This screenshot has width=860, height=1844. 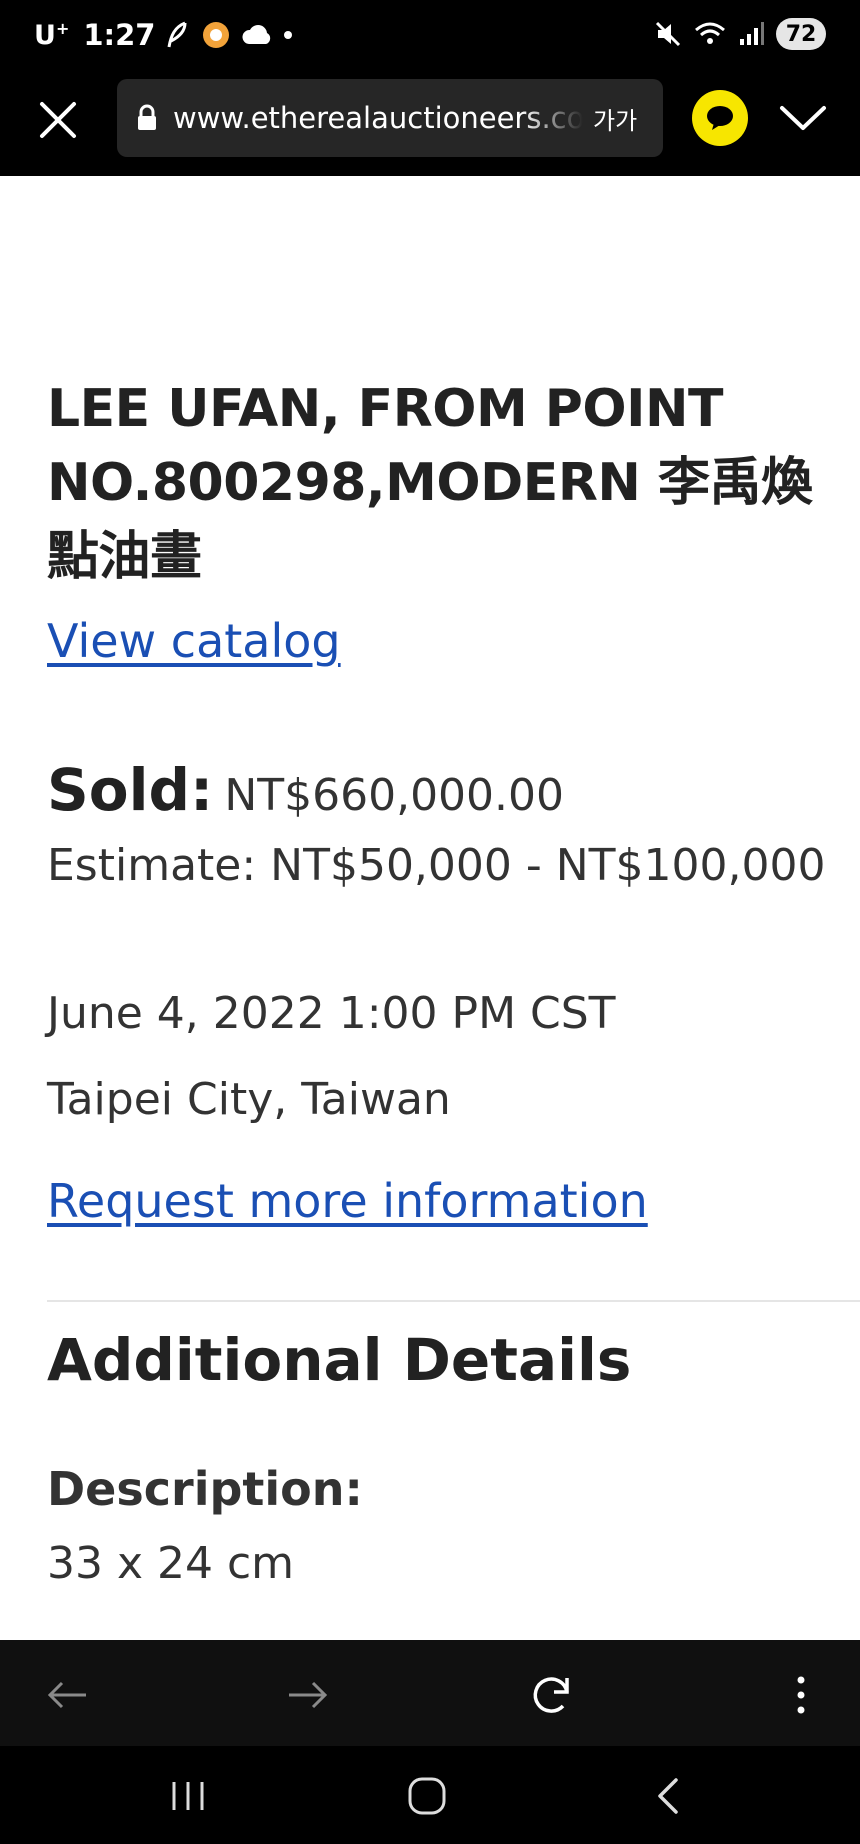 What do you see at coordinates (615, 118) in the screenshot?
I see `font-size-button: 가가` at bounding box center [615, 118].